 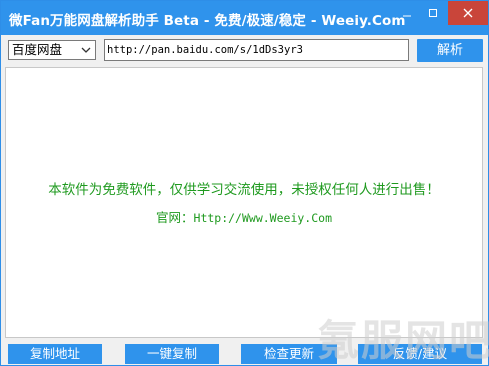 I want to click on official-site: 官网：Http://Www.Weeiy.Com, so click(x=244, y=216).